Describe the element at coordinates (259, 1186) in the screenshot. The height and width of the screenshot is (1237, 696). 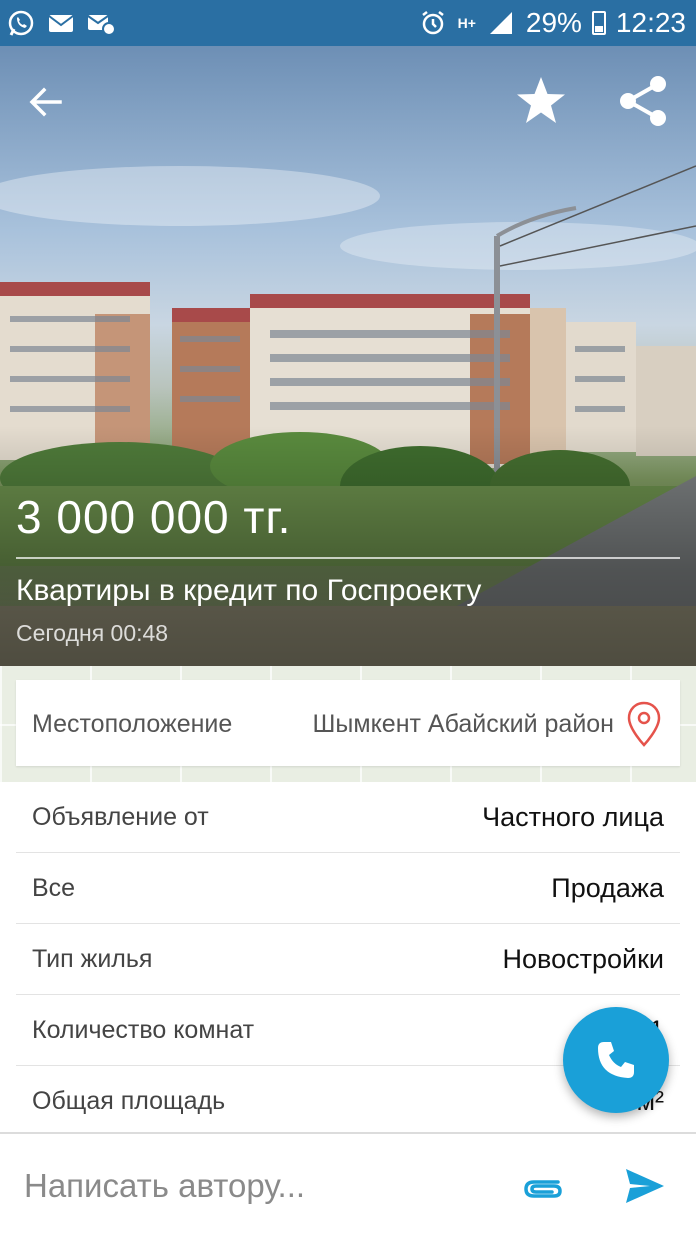
I see `message-input` at that location.